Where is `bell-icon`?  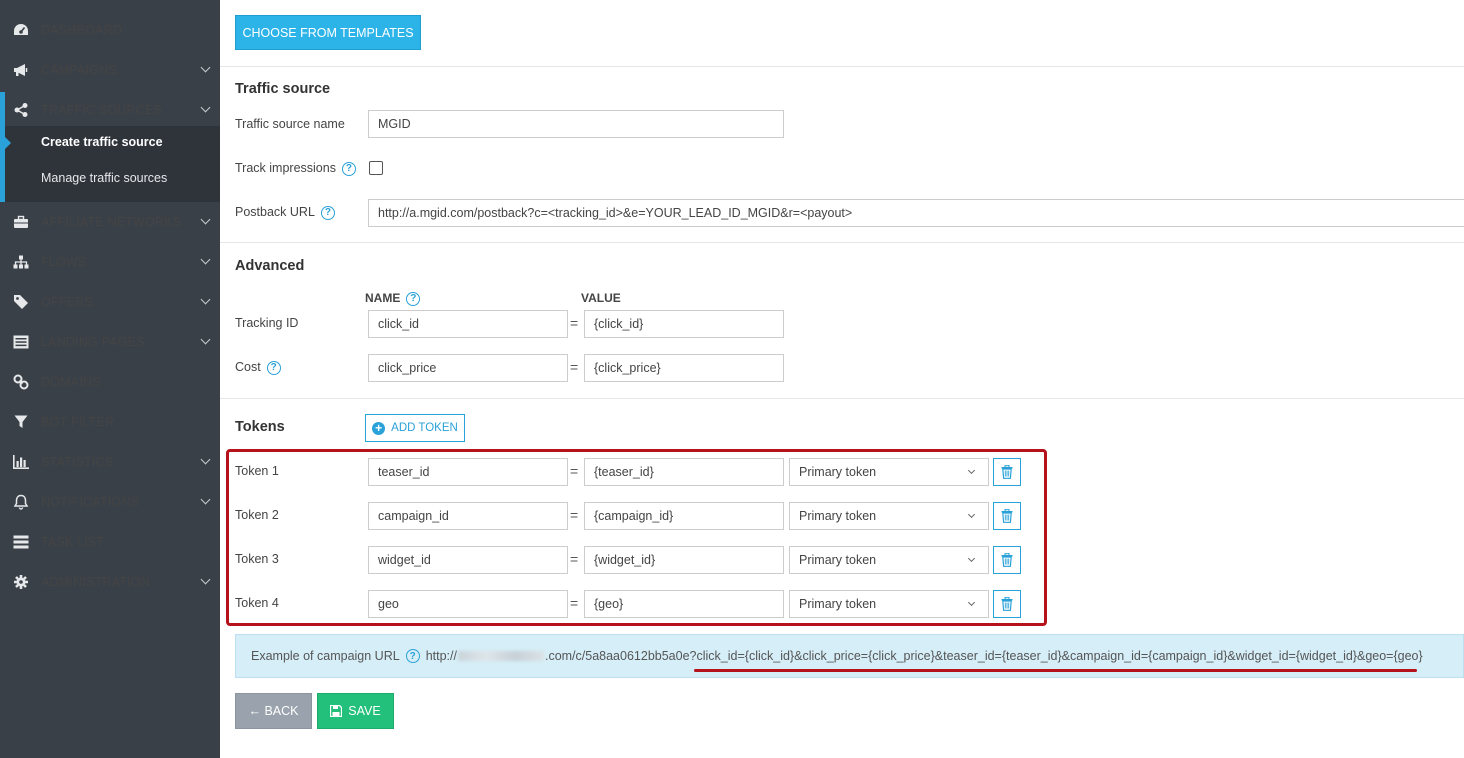
bell-icon is located at coordinates (21, 502).